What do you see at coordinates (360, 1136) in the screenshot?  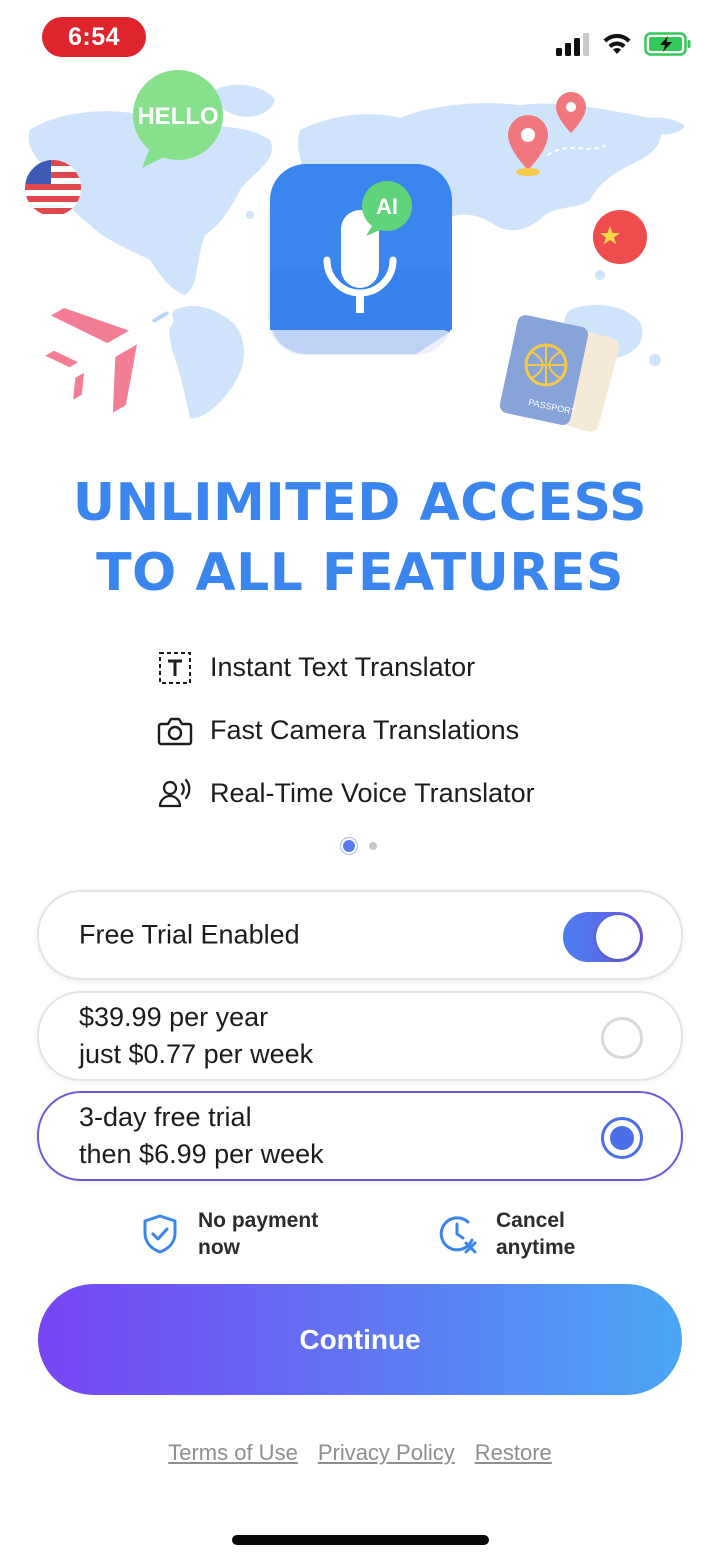 I see `plan-option-weekly: 3-day free trial then $6.99 per week` at bounding box center [360, 1136].